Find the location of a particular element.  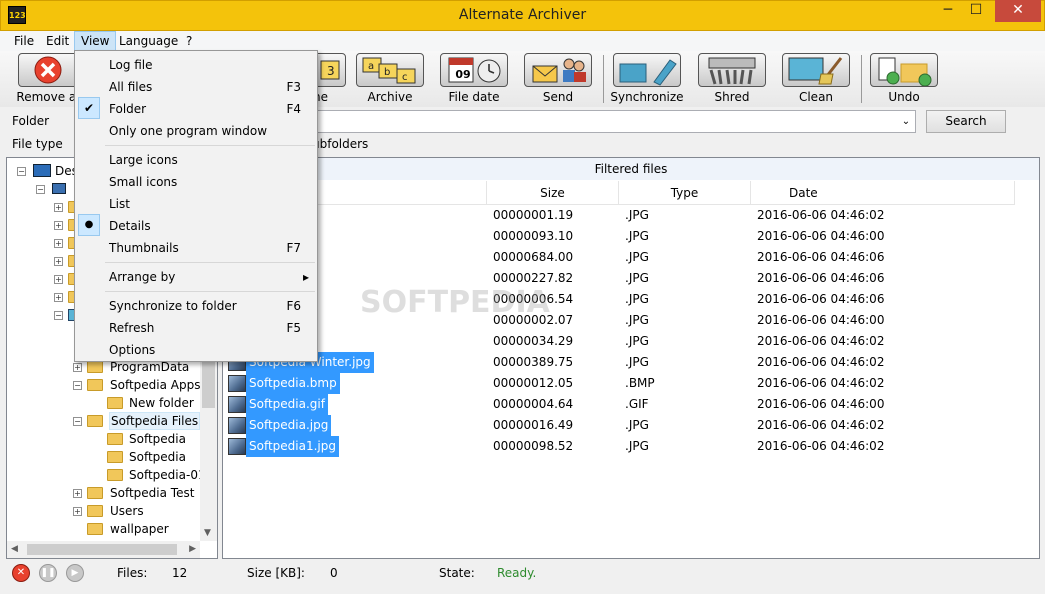

scroll-left-icon: ◀ is located at coordinates (14, 549).